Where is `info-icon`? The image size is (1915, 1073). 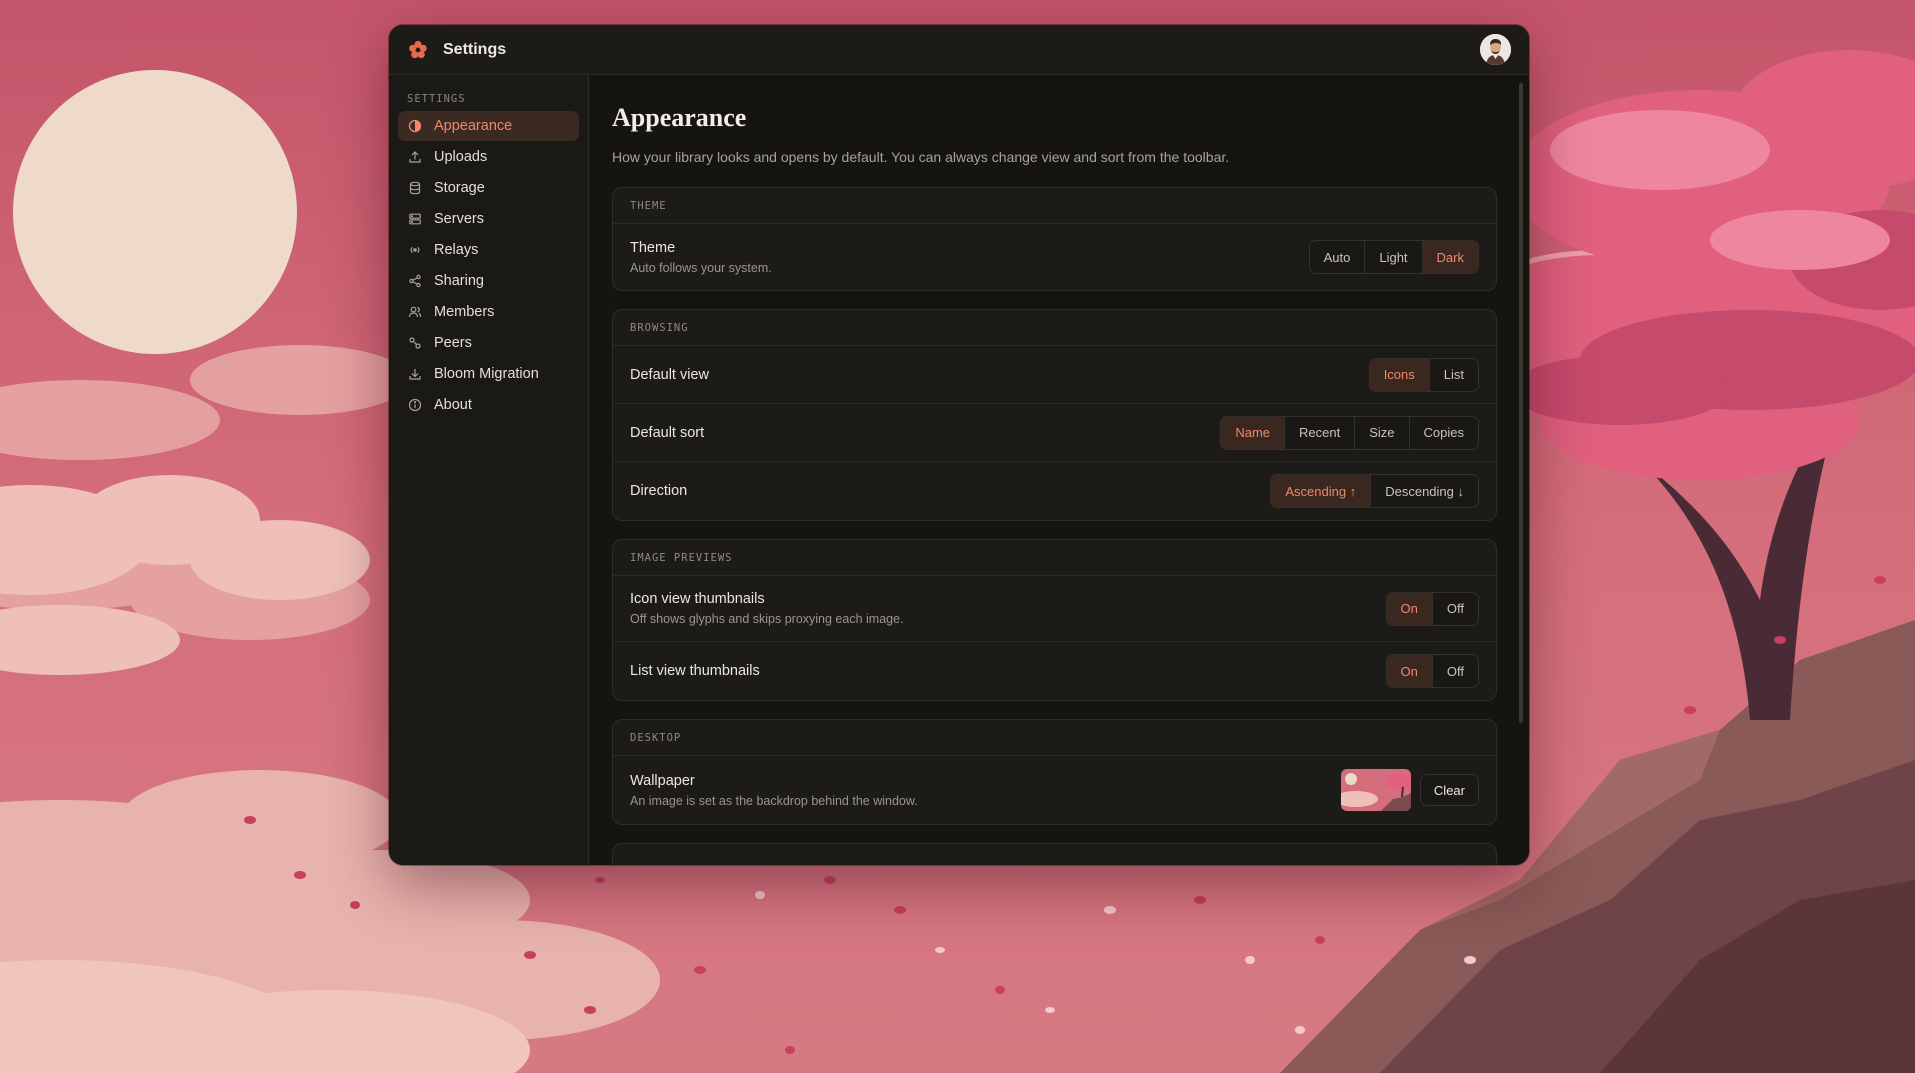 info-icon is located at coordinates (415, 405).